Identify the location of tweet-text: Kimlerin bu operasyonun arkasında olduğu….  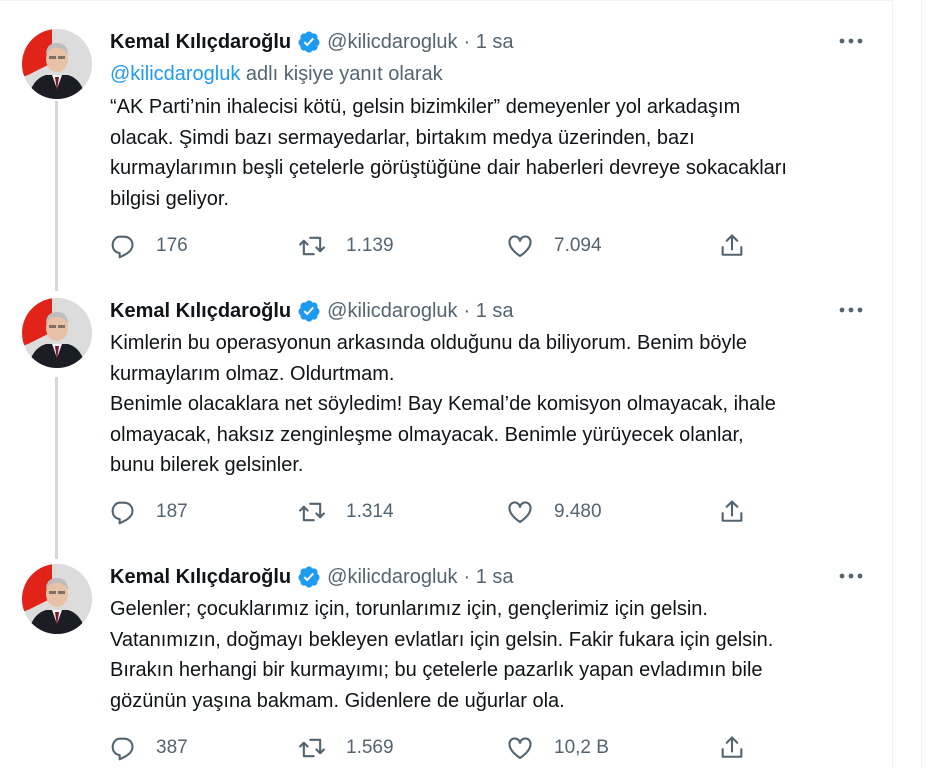
(443, 404).